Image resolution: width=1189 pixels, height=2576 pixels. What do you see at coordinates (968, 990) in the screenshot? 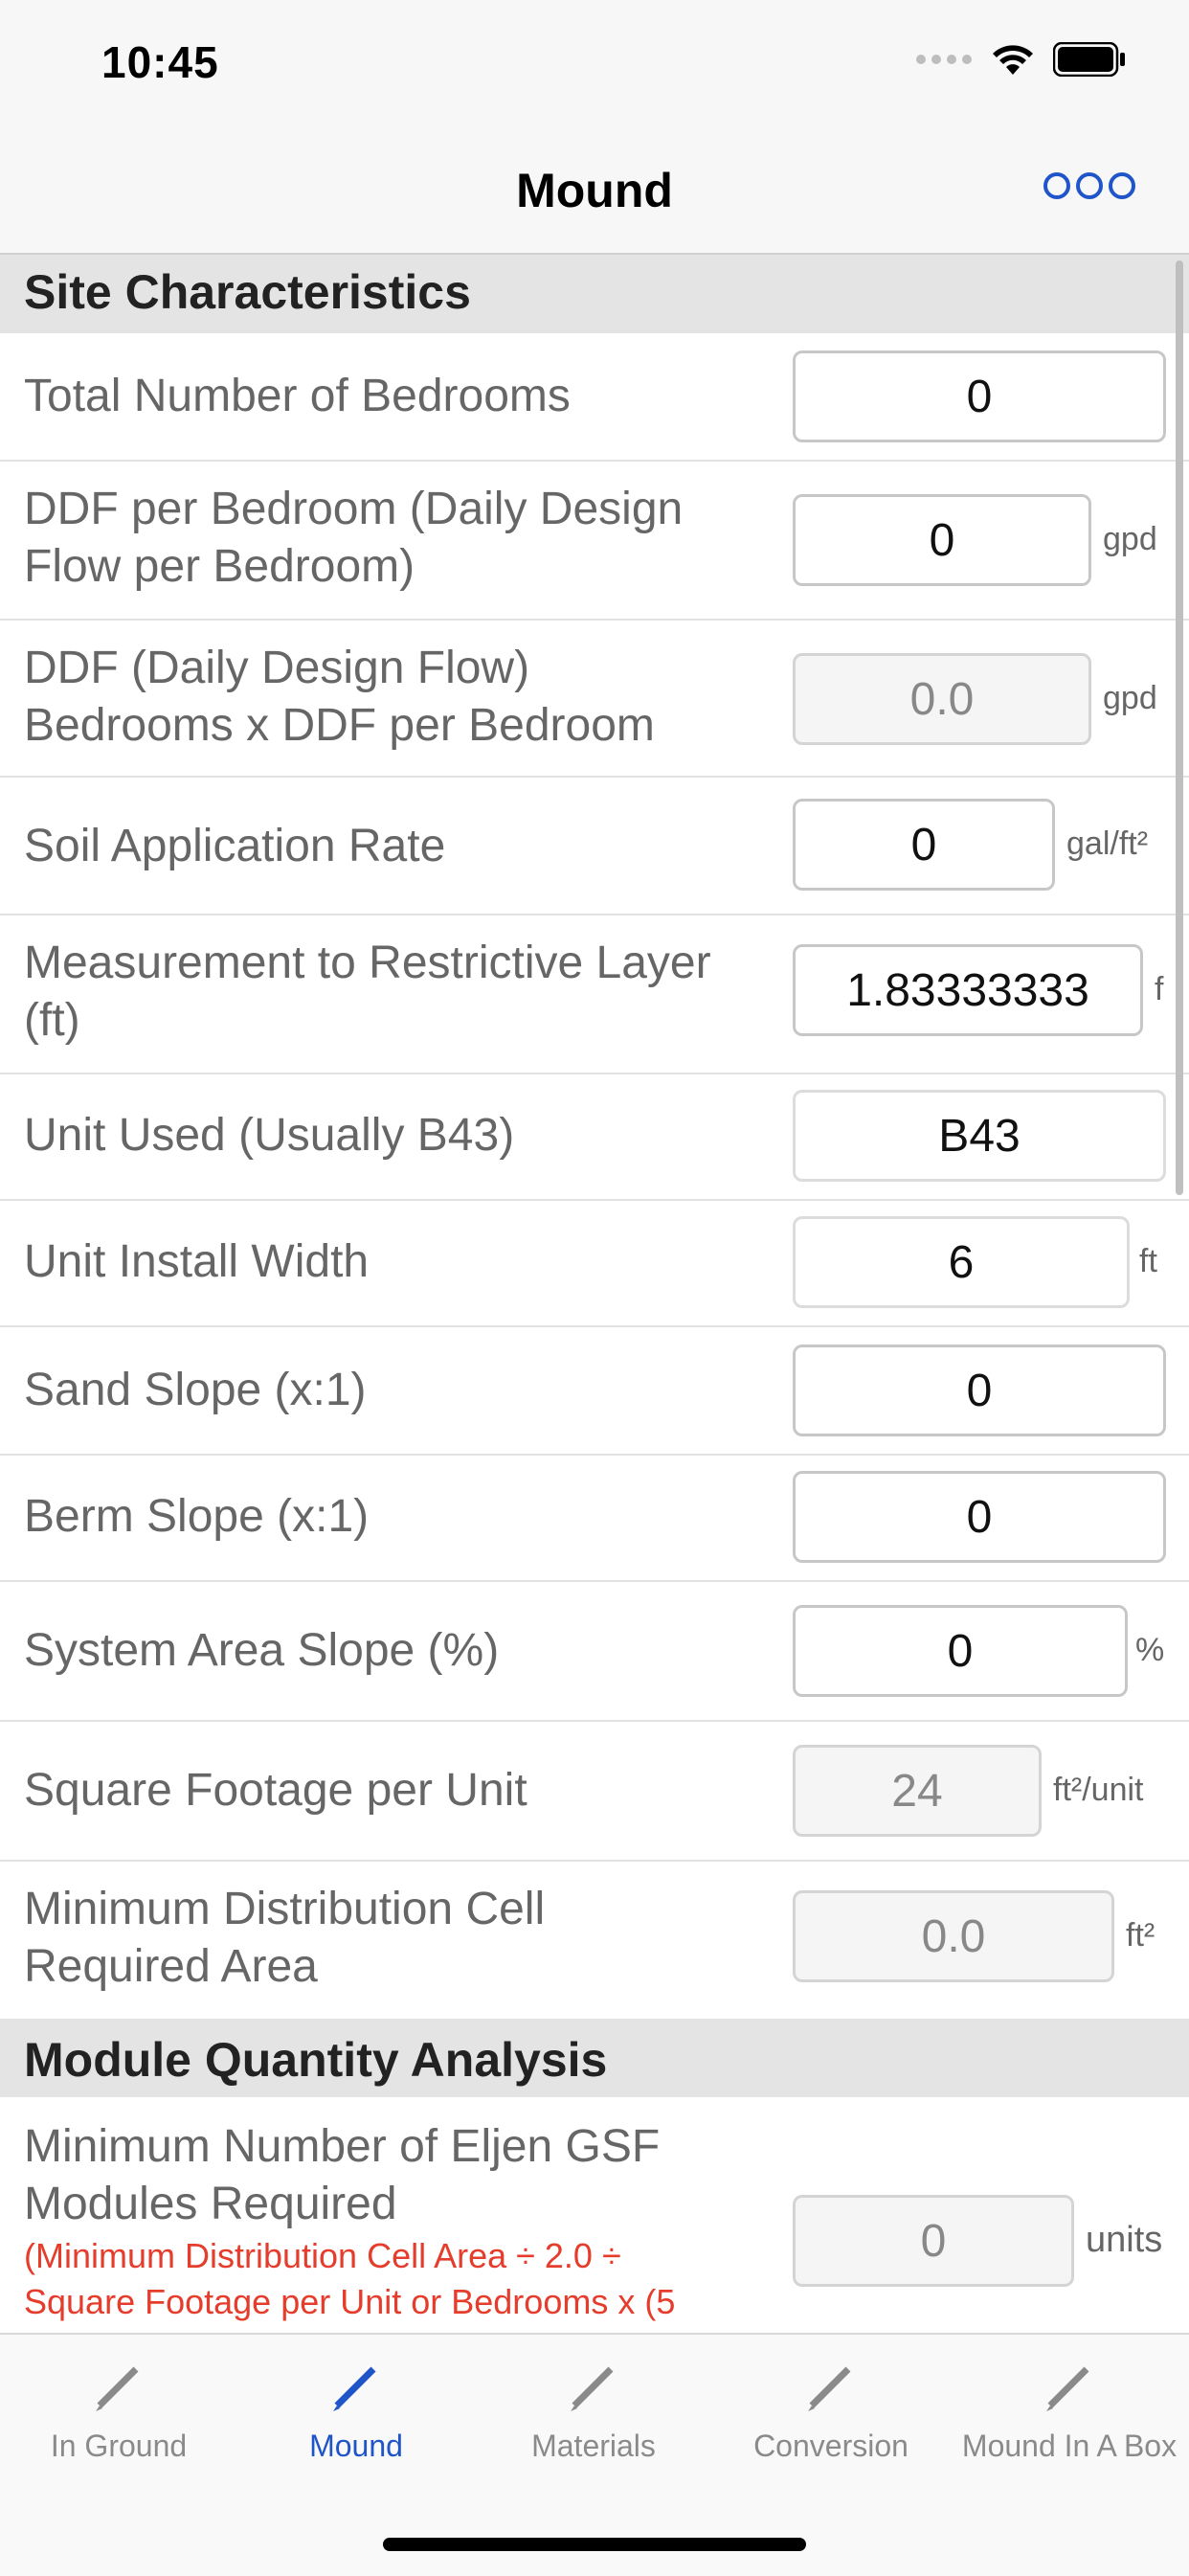
I see `restrictive-layer-input: 1.83333333` at bounding box center [968, 990].